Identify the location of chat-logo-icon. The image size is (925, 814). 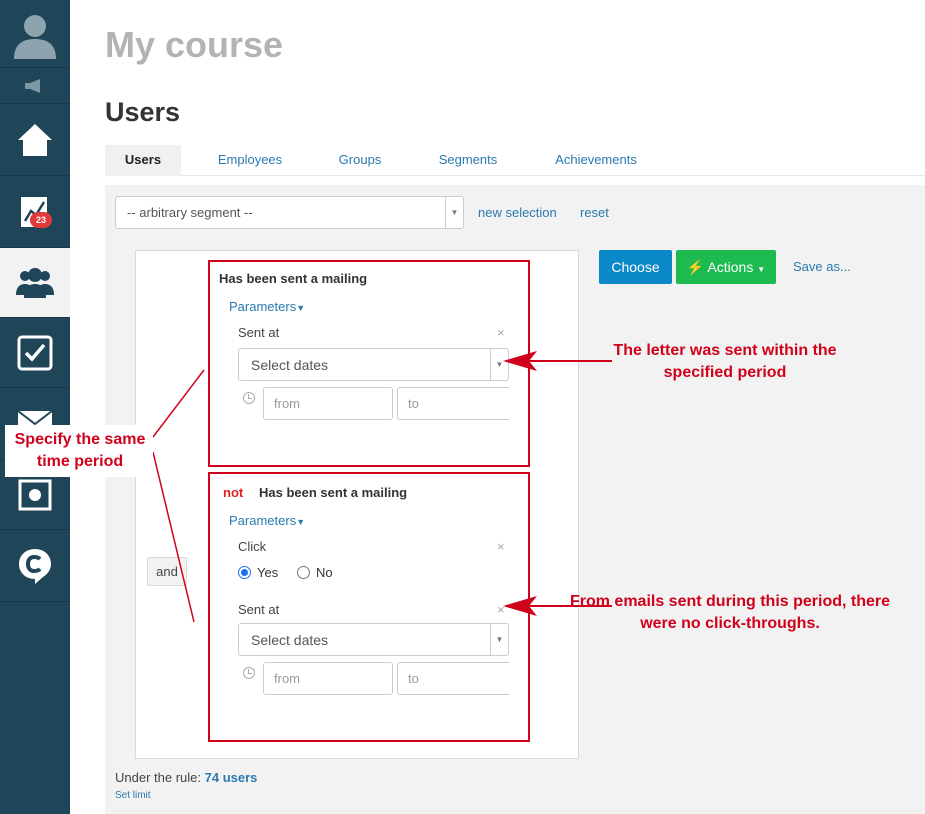
(35, 566).